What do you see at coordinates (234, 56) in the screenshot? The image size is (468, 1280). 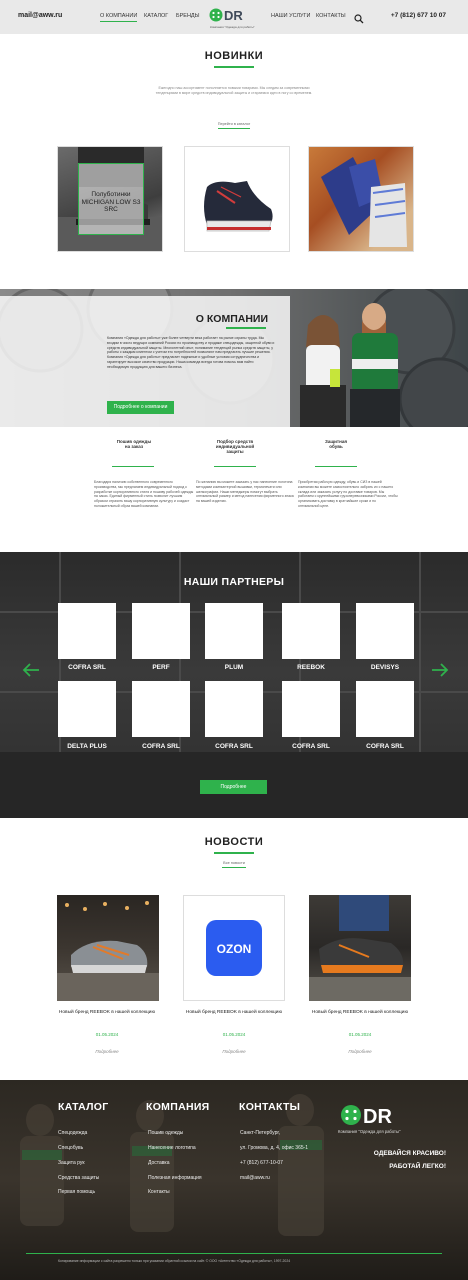 I see `new-arrivals-title: НОВИНКИ` at bounding box center [234, 56].